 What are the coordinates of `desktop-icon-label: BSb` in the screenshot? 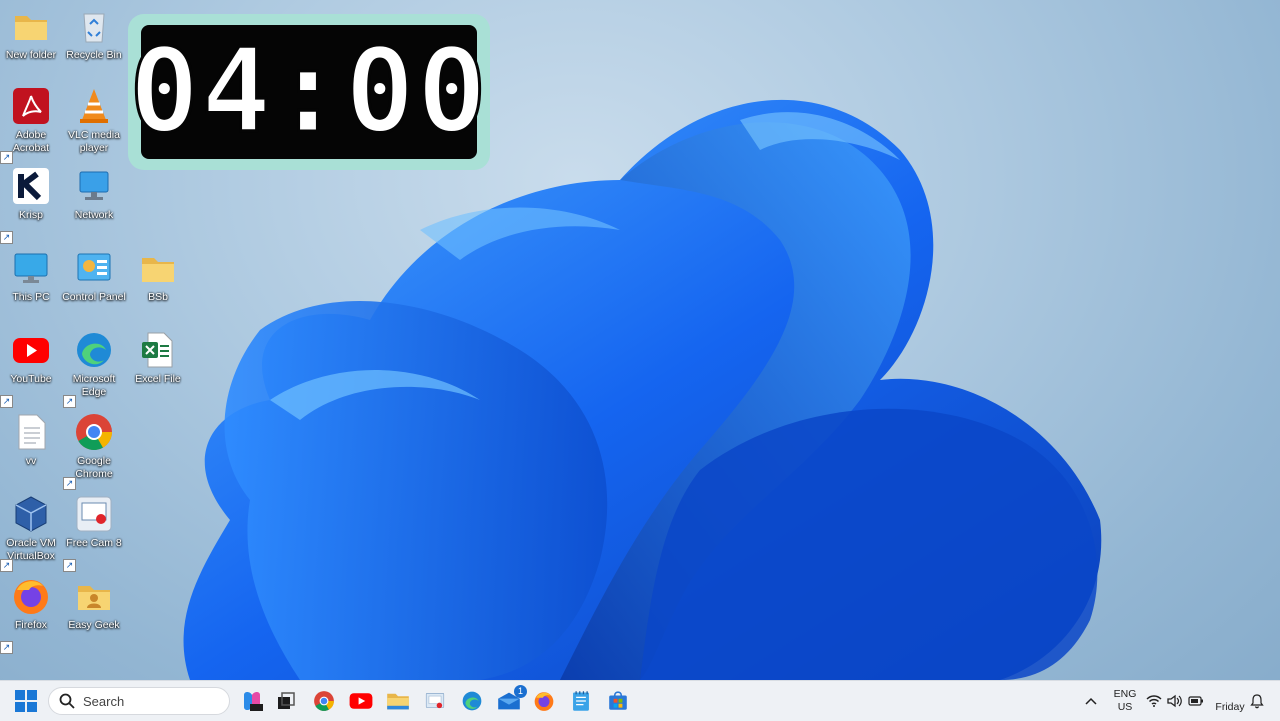 It's located at (158, 297).